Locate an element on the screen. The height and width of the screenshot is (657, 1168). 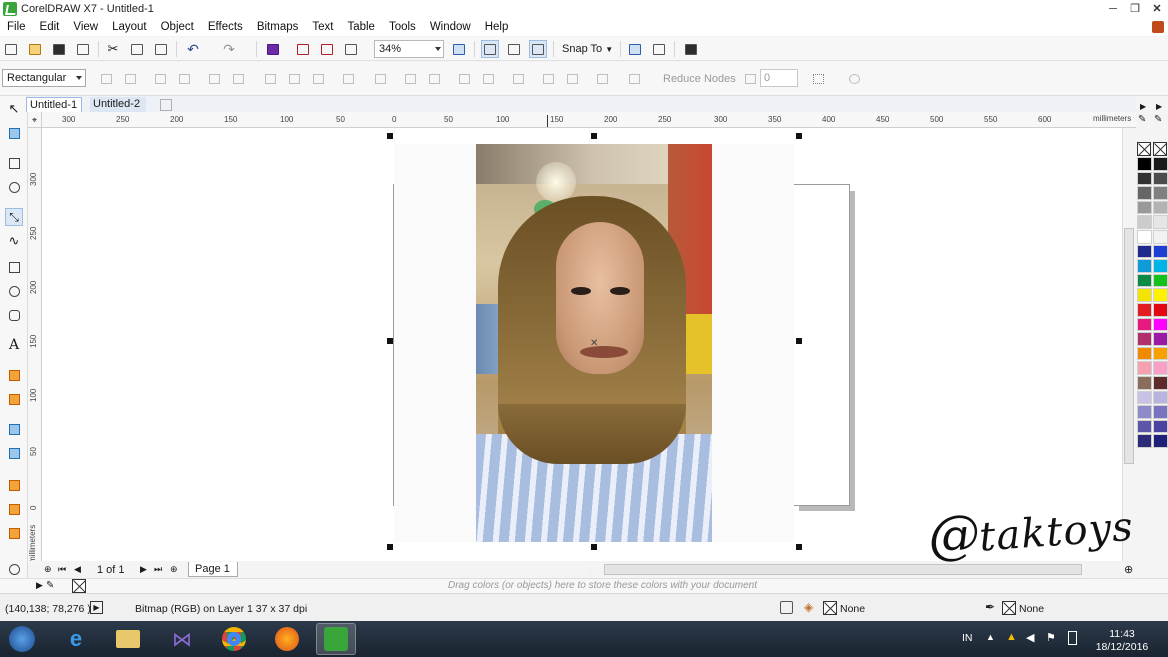
shape-tool is located at coordinates (14, 133).